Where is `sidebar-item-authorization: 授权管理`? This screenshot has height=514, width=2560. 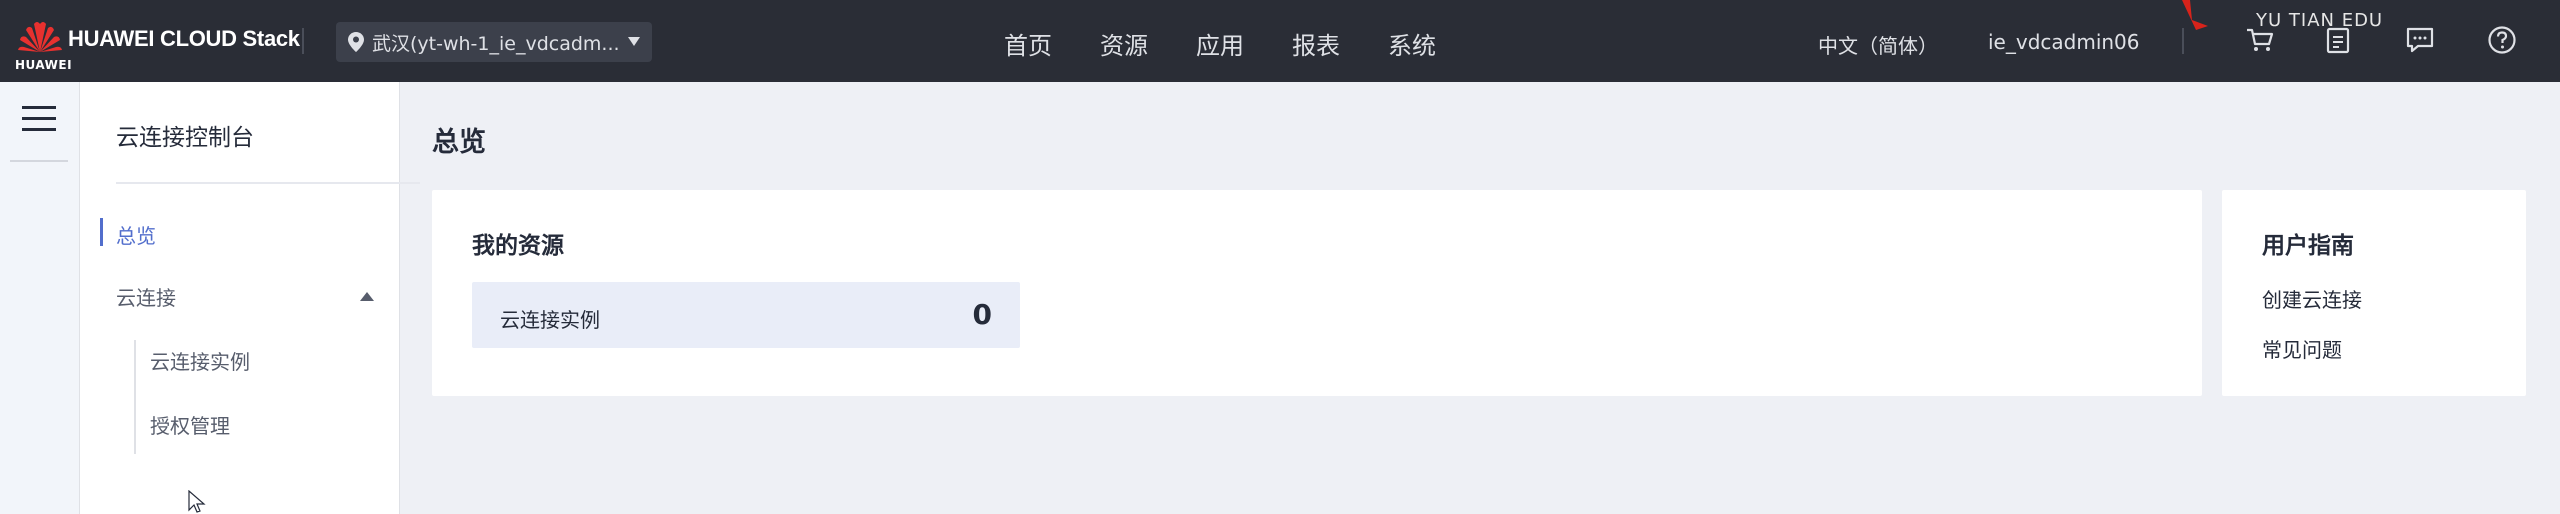 sidebar-item-authorization: 授权管理 is located at coordinates (190, 424).